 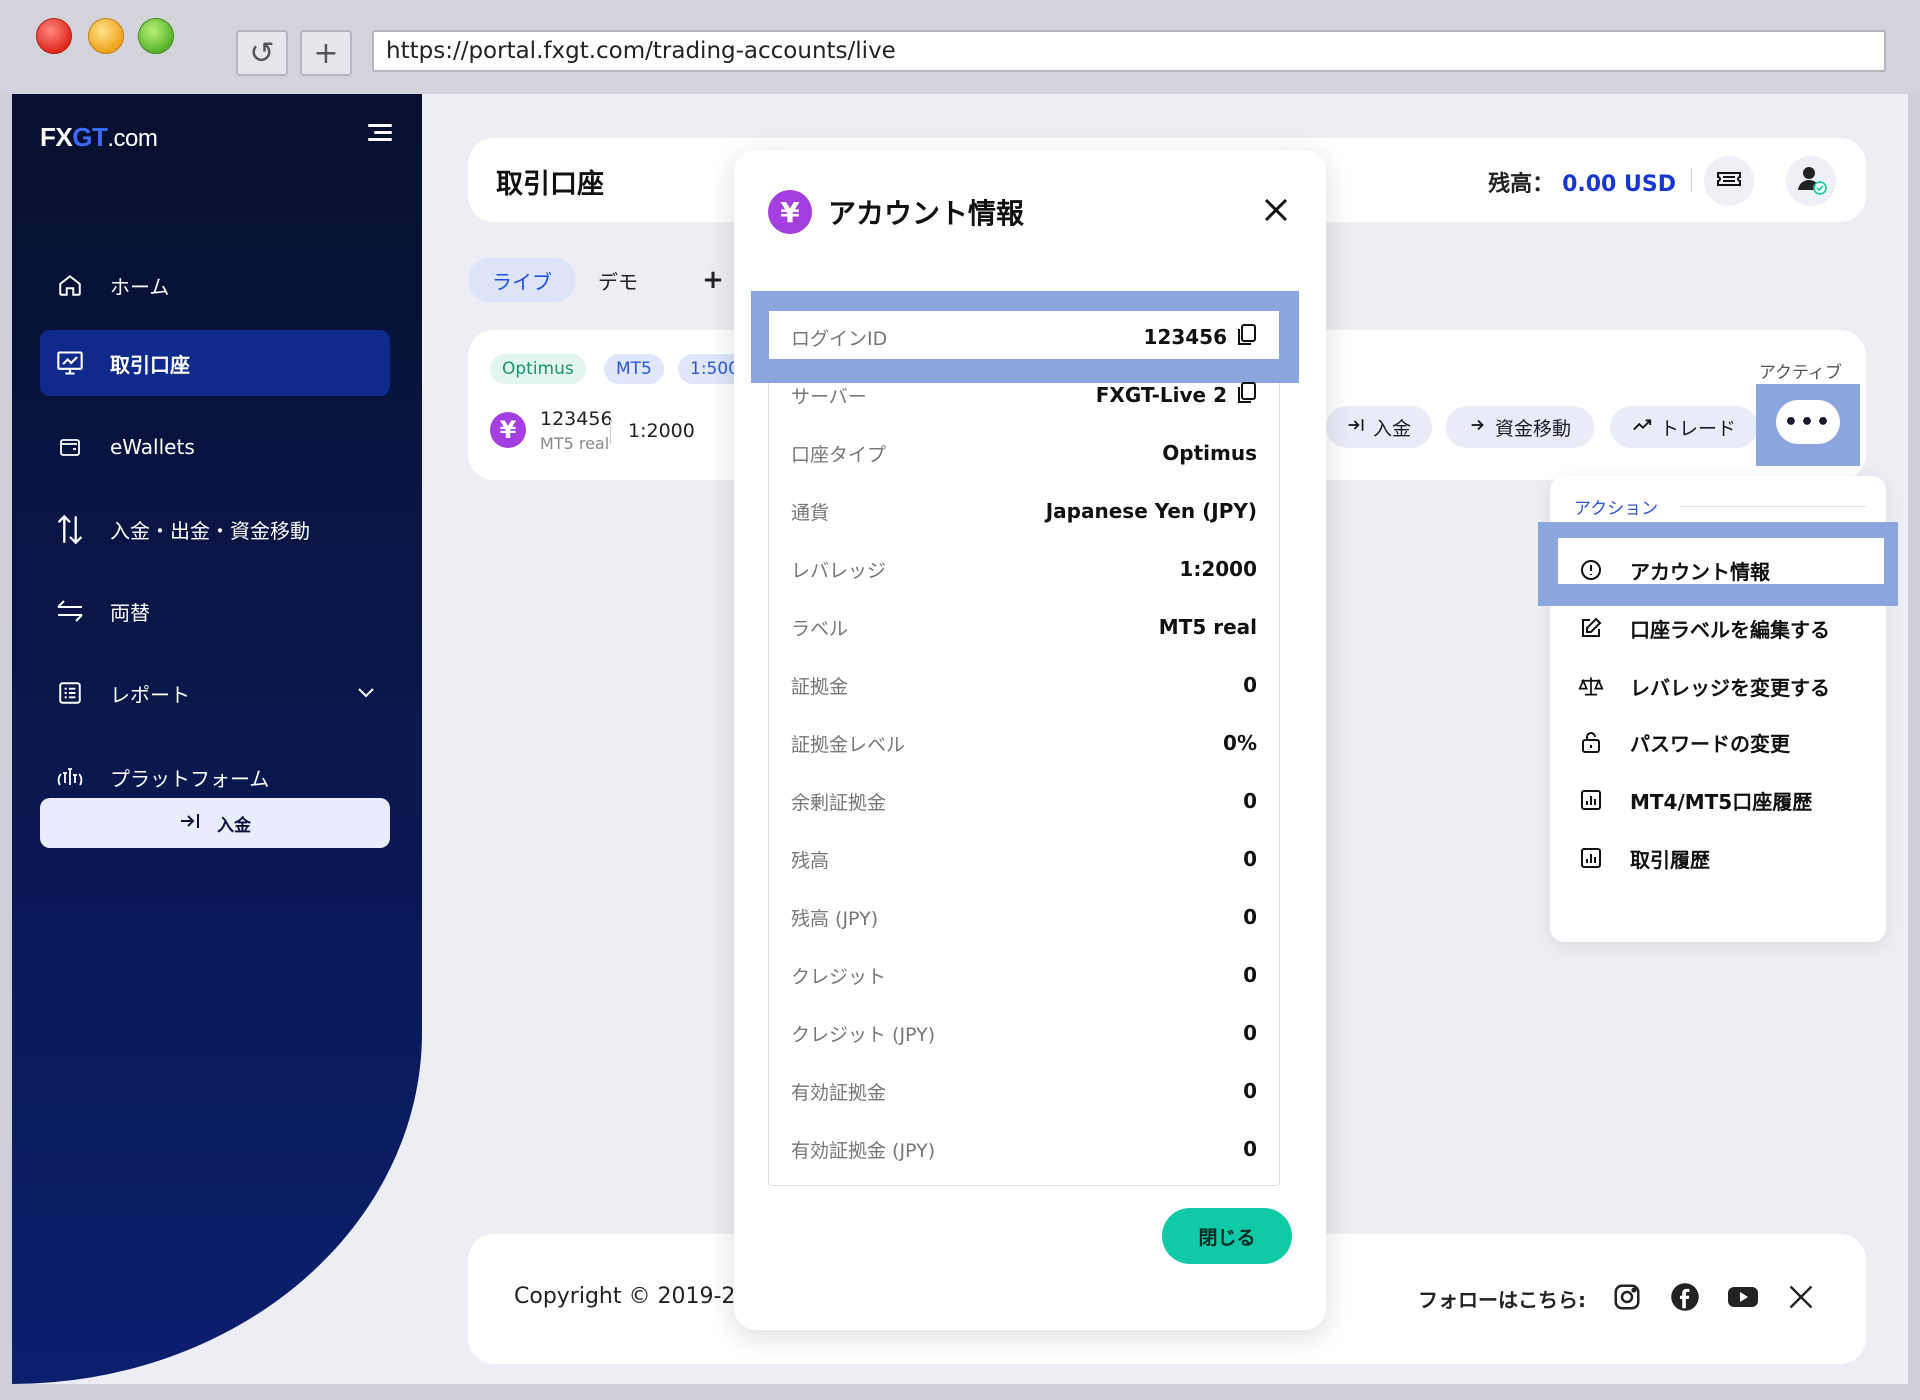 What do you see at coordinates (1379, 427) in the screenshot?
I see `deposit-button: 入金` at bounding box center [1379, 427].